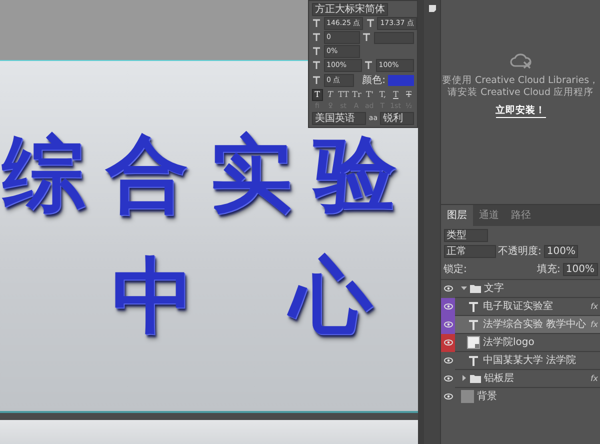 The width and height of the screenshot is (600, 444). What do you see at coordinates (520, 288) in the screenshot?
I see `layer-row: 文字` at bounding box center [520, 288].